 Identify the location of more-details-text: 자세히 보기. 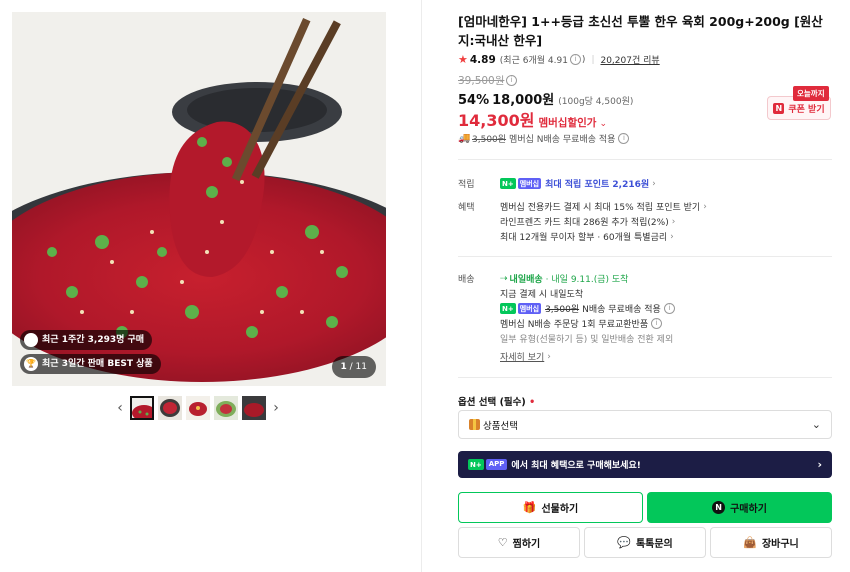
(522, 358).